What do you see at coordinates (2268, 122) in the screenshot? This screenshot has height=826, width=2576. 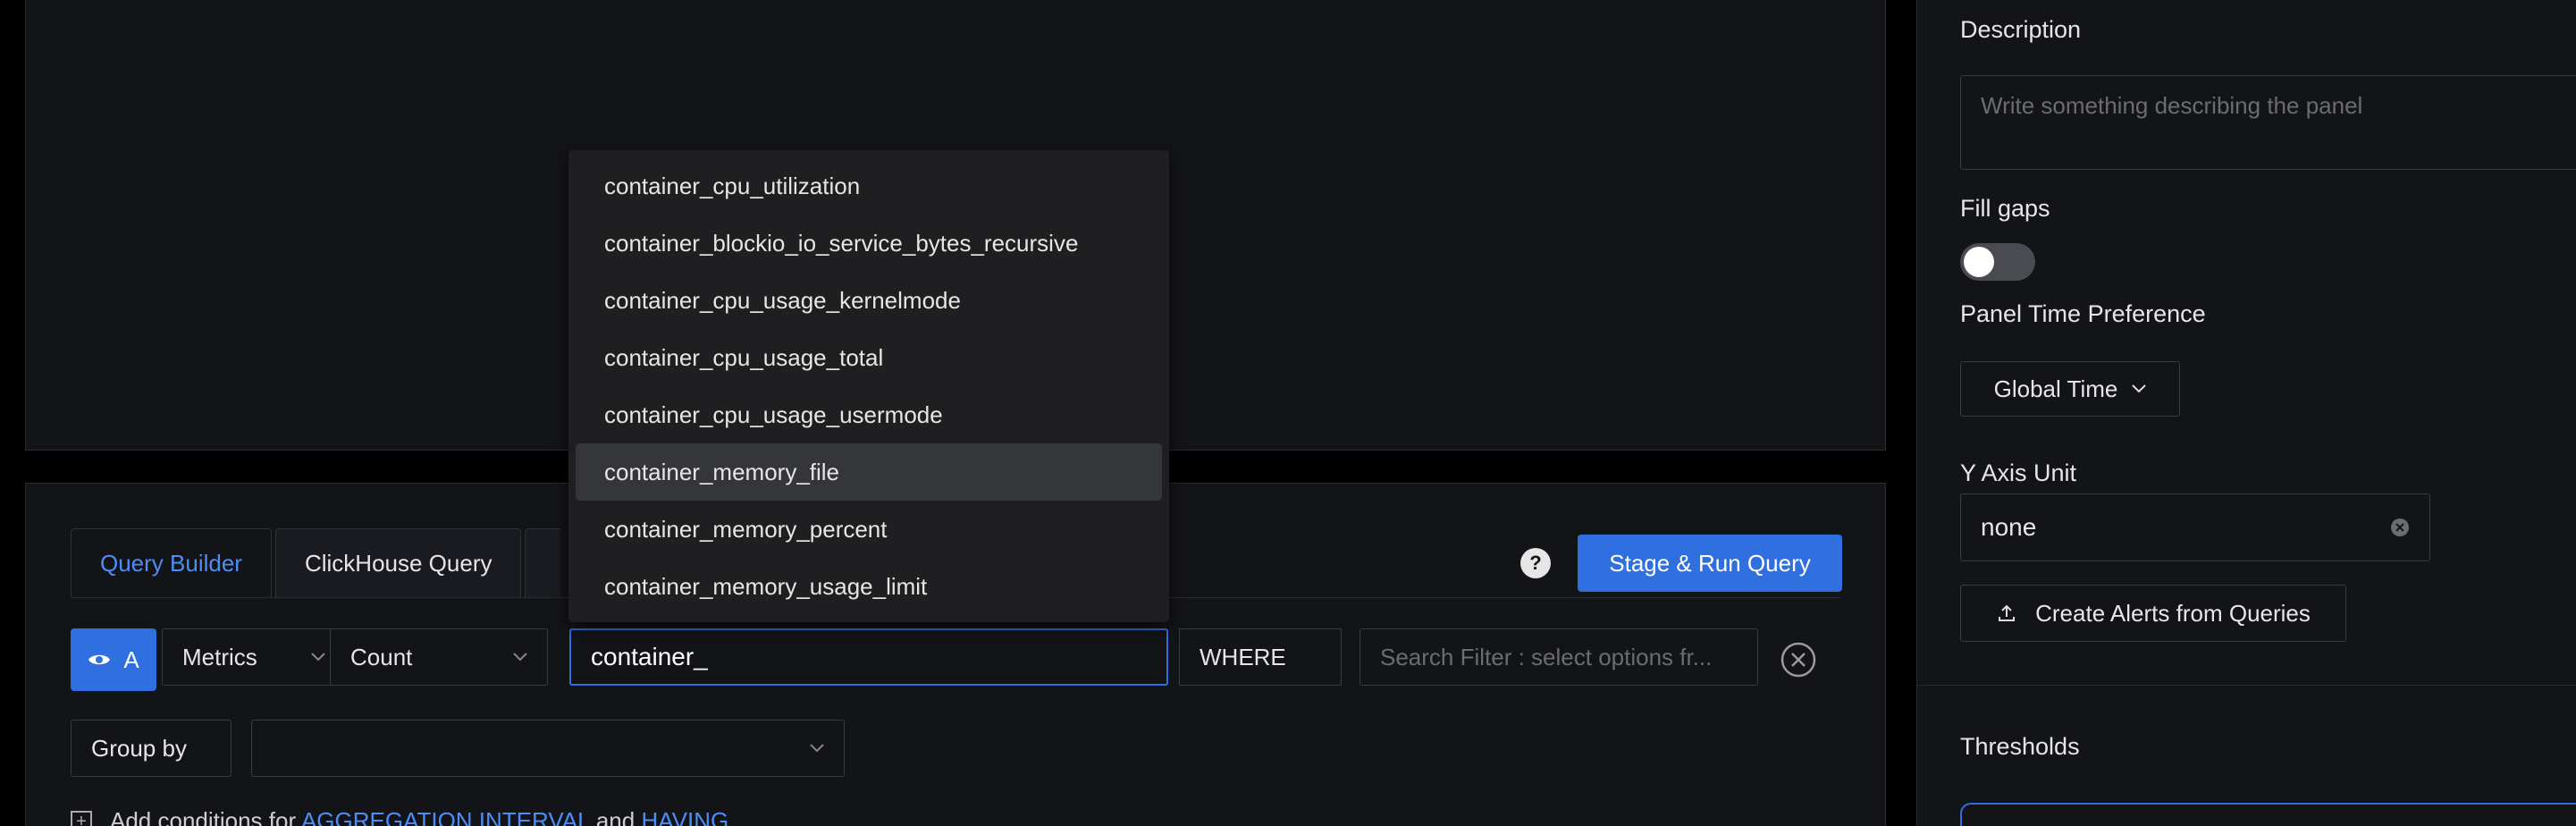 I see `description-textarea: Write something describing the panel` at bounding box center [2268, 122].